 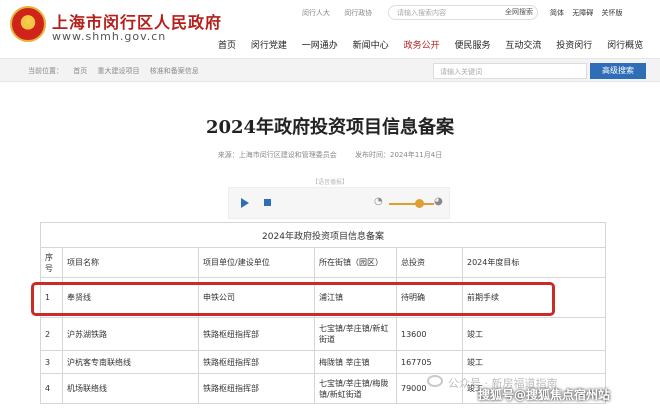 What do you see at coordinates (411, 204) in the screenshot?
I see `volume-slider` at bounding box center [411, 204].